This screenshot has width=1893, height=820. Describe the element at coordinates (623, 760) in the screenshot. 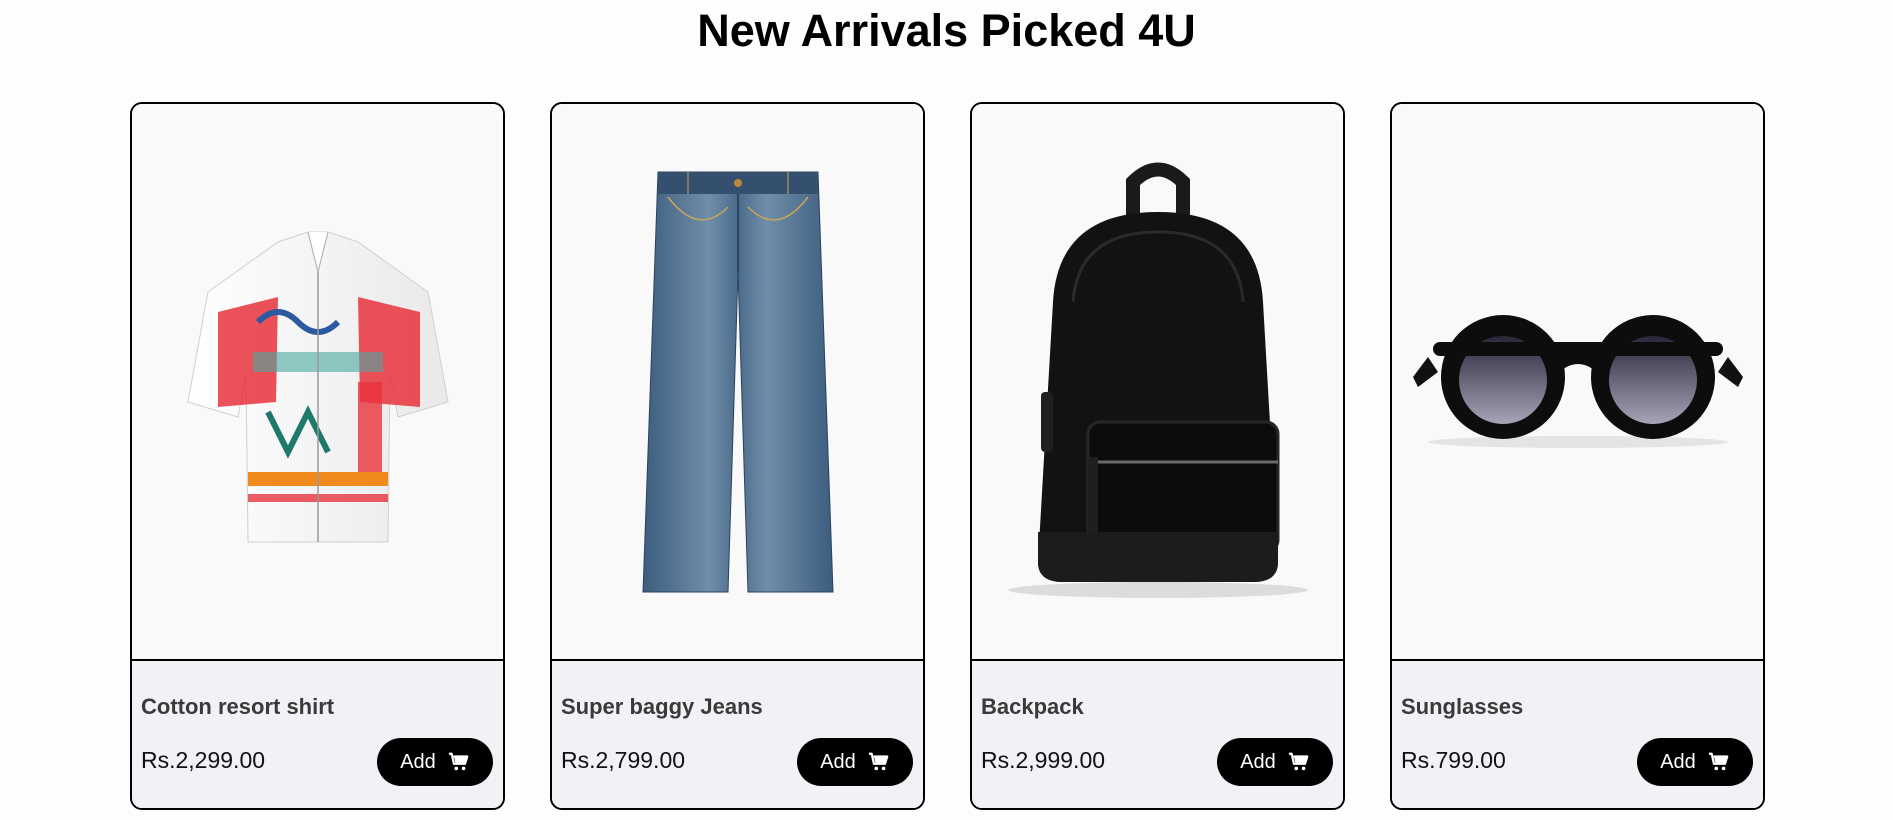

I see `product-price: Rs.2,799.00` at that location.